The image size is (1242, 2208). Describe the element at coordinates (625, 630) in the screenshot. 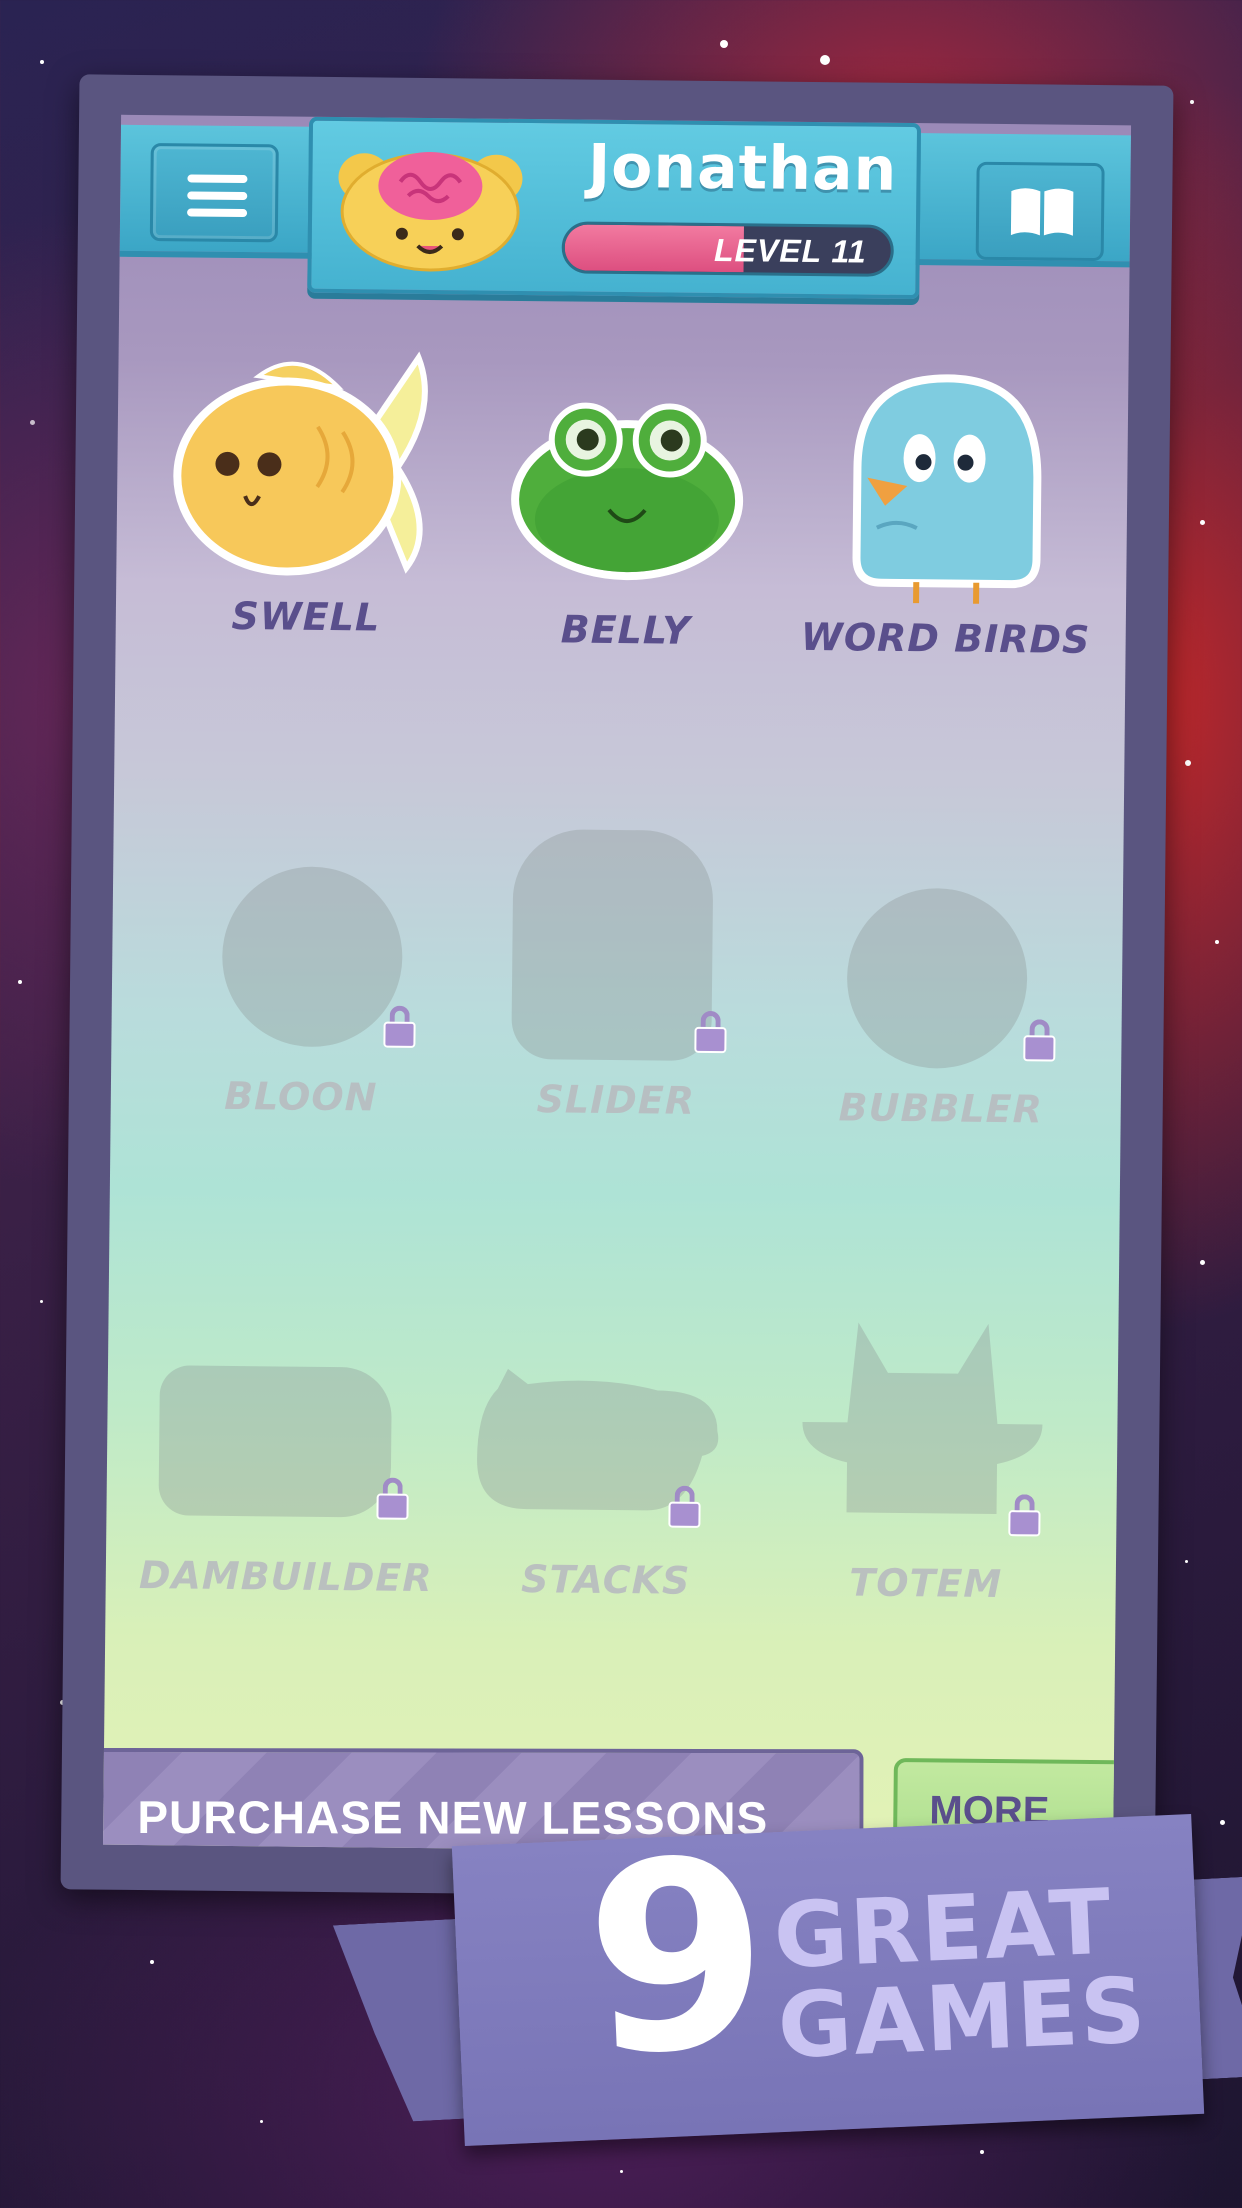

I see `game-label: BELLY` at that location.